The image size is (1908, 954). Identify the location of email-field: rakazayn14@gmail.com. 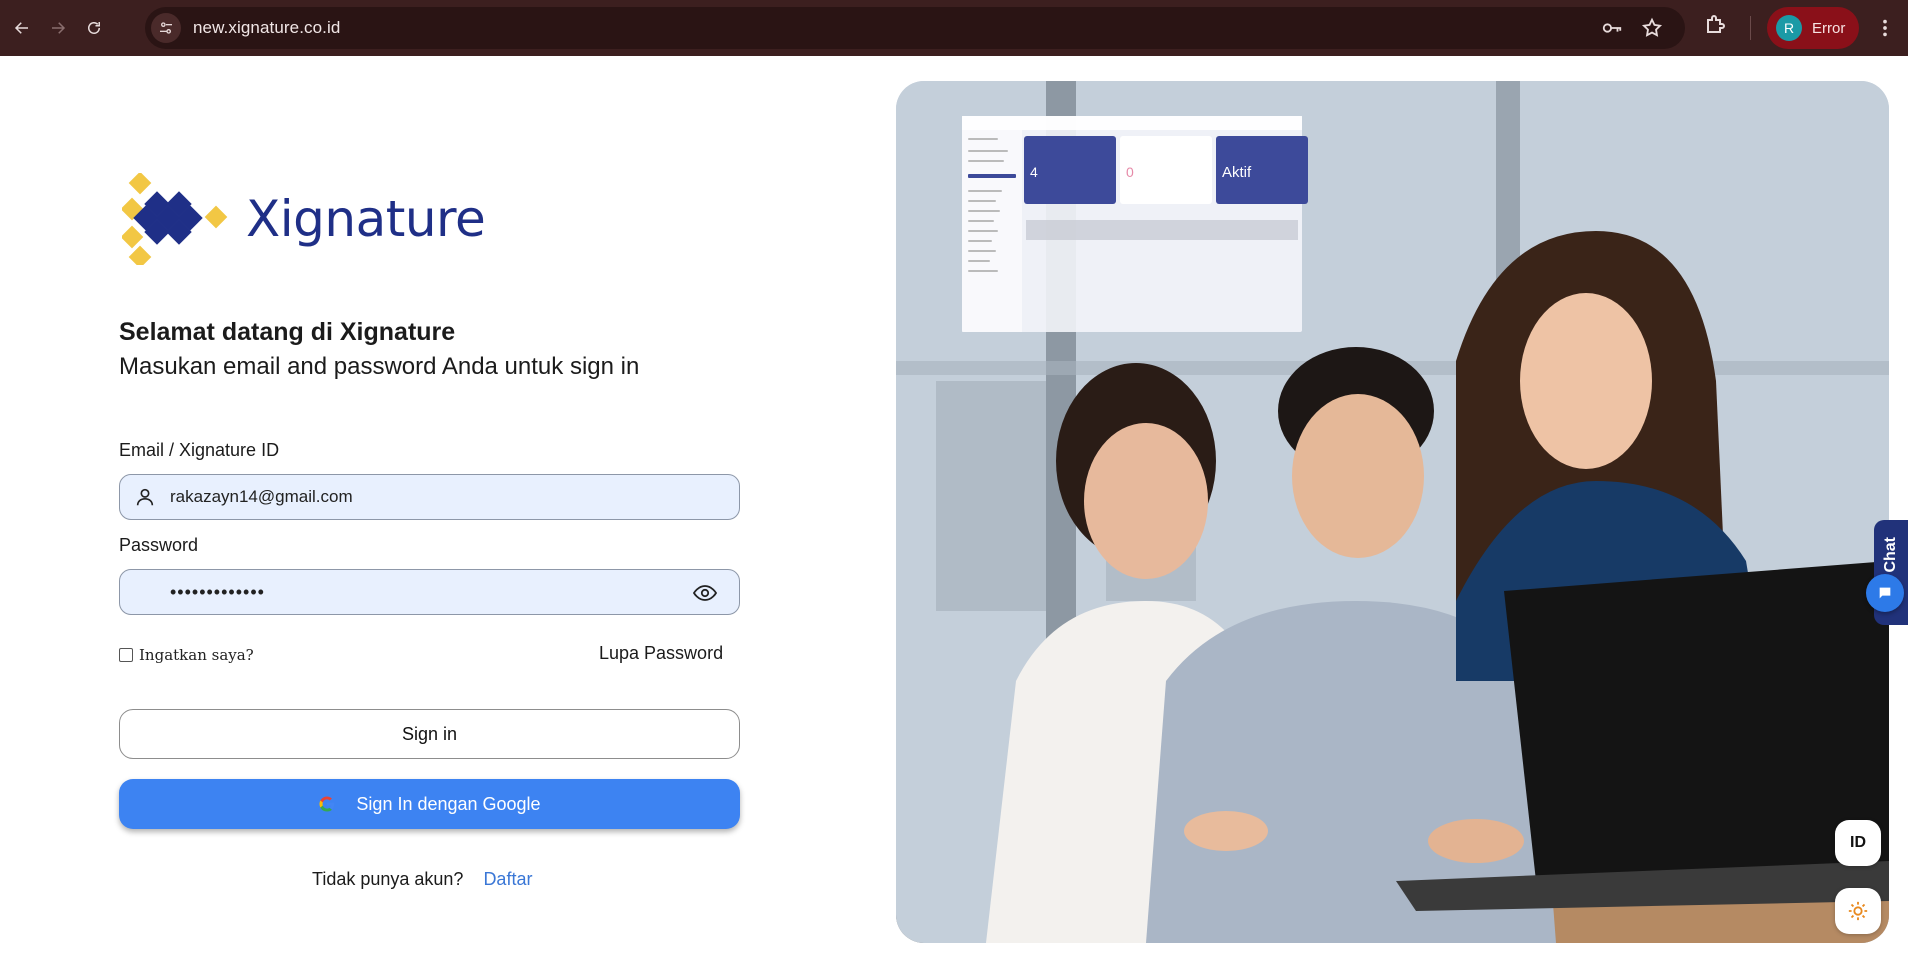
(429, 497).